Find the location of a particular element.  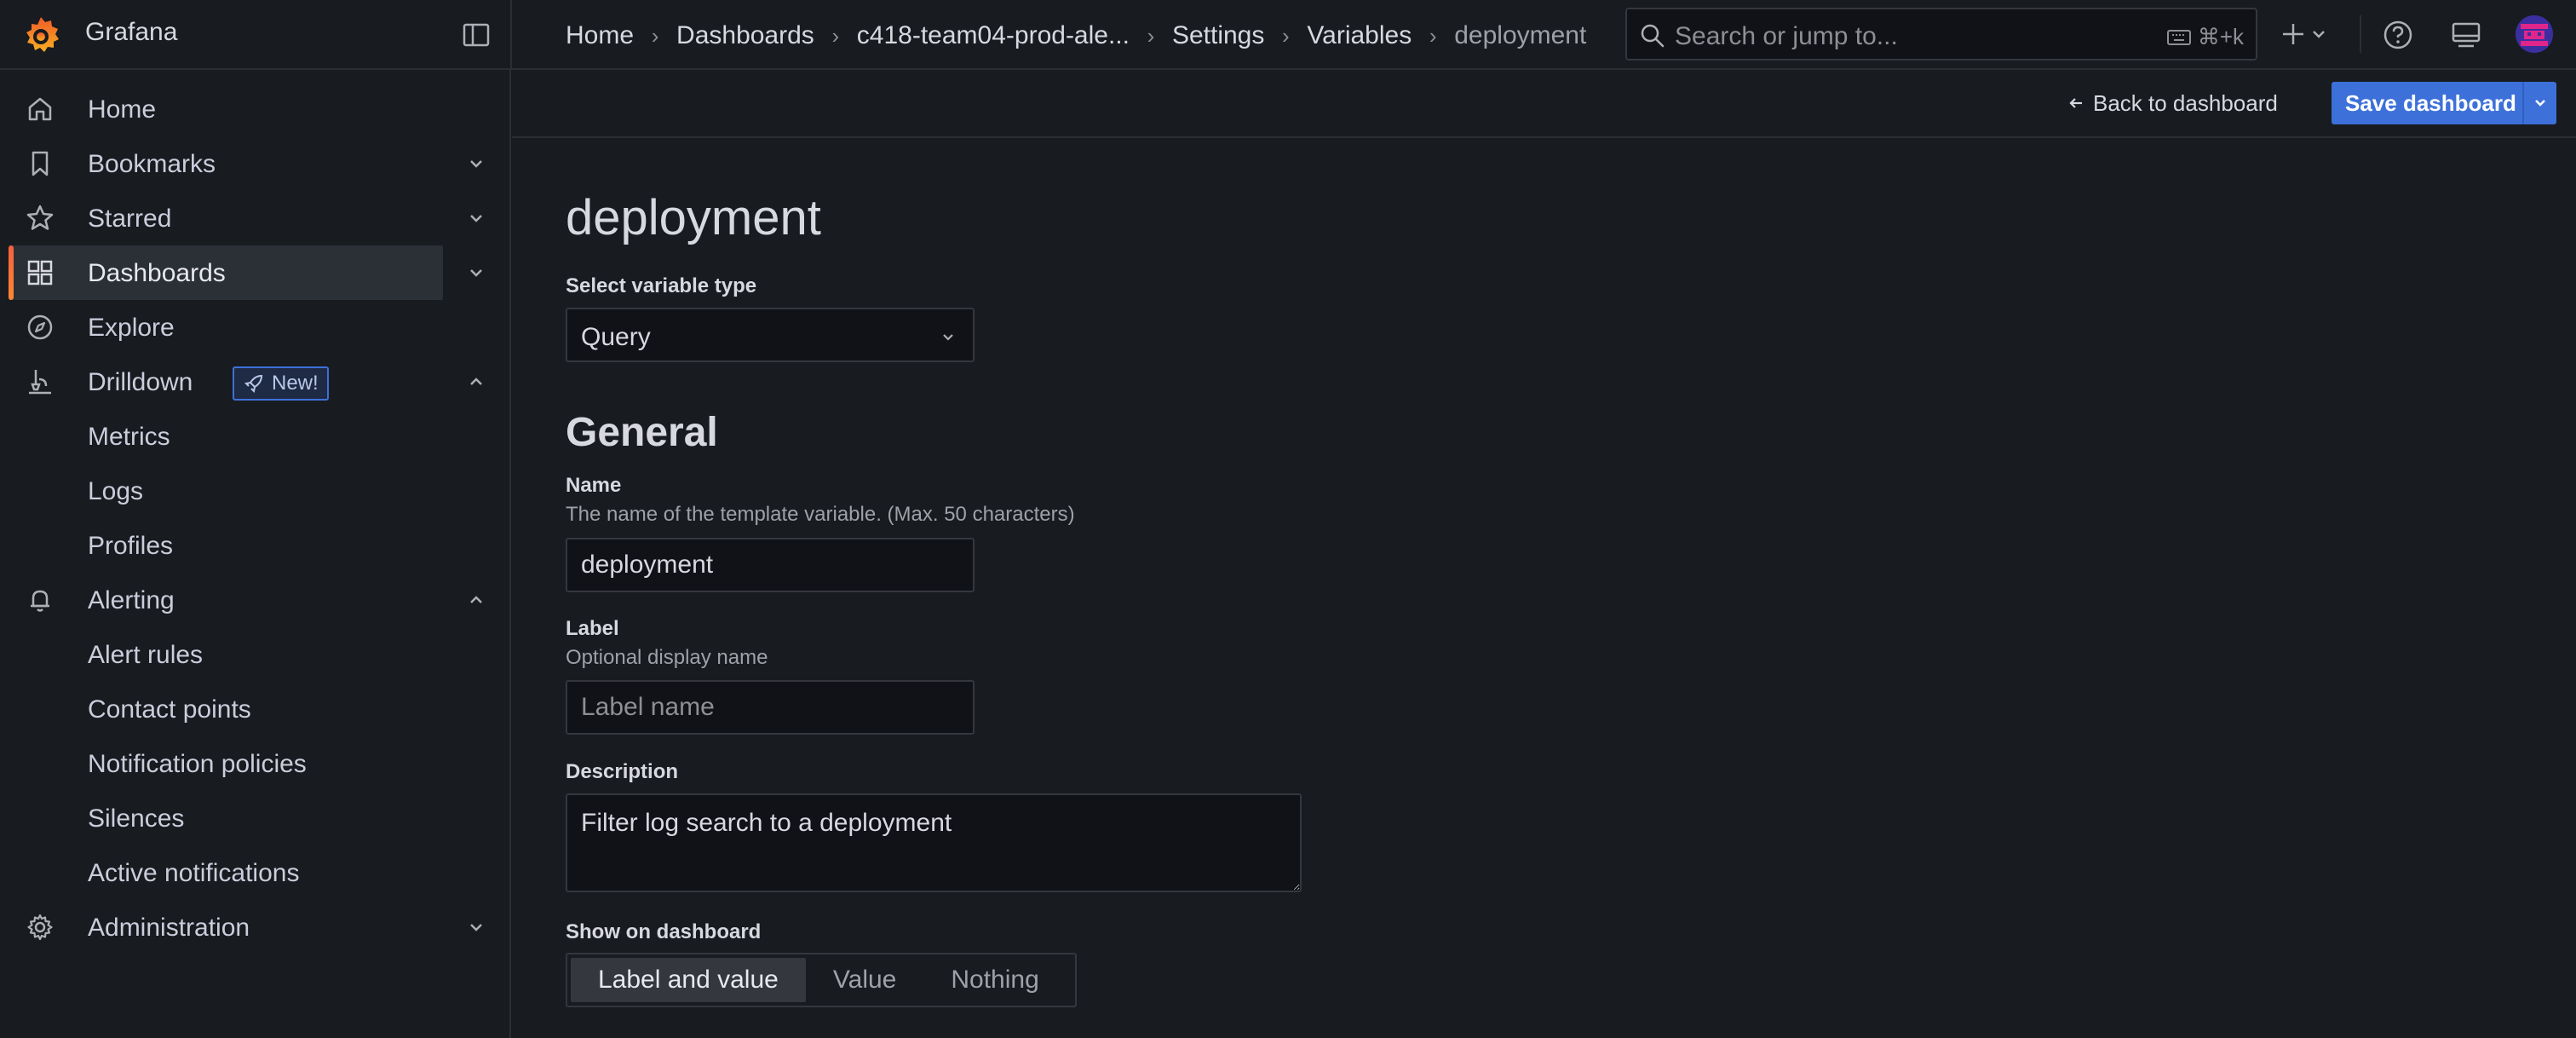

sidebar-item-administration: Administration is located at coordinates (226, 927).